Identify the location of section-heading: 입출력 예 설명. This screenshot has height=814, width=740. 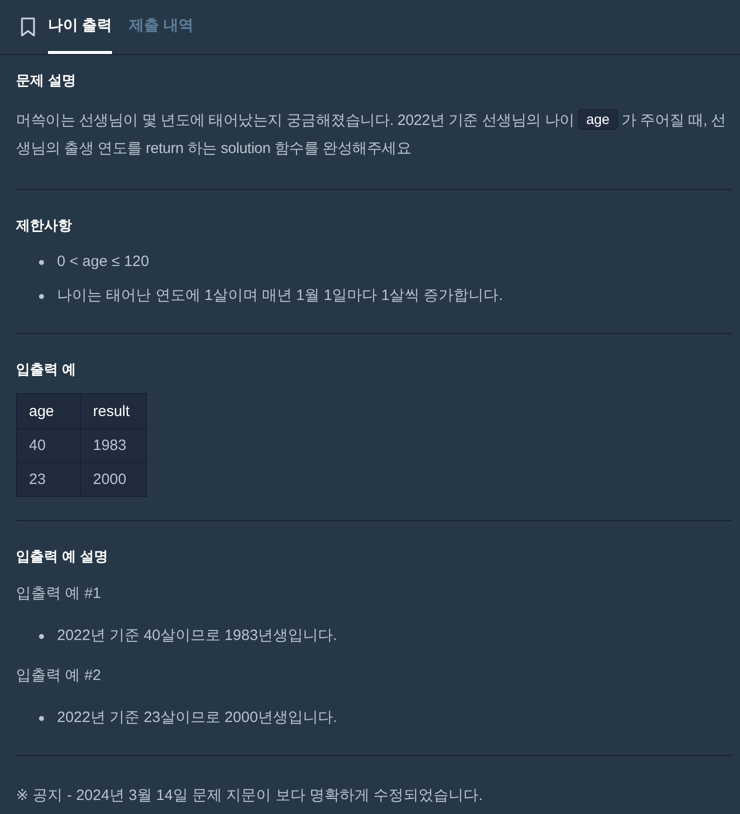
(62, 556).